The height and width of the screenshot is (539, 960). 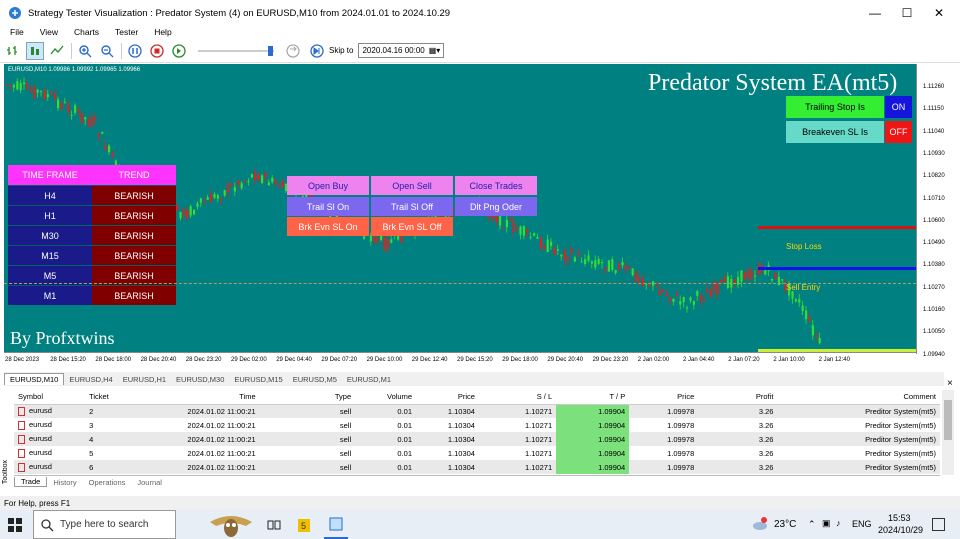 I want to click on toolbox-label: Toolbox, so click(x=5, y=472).